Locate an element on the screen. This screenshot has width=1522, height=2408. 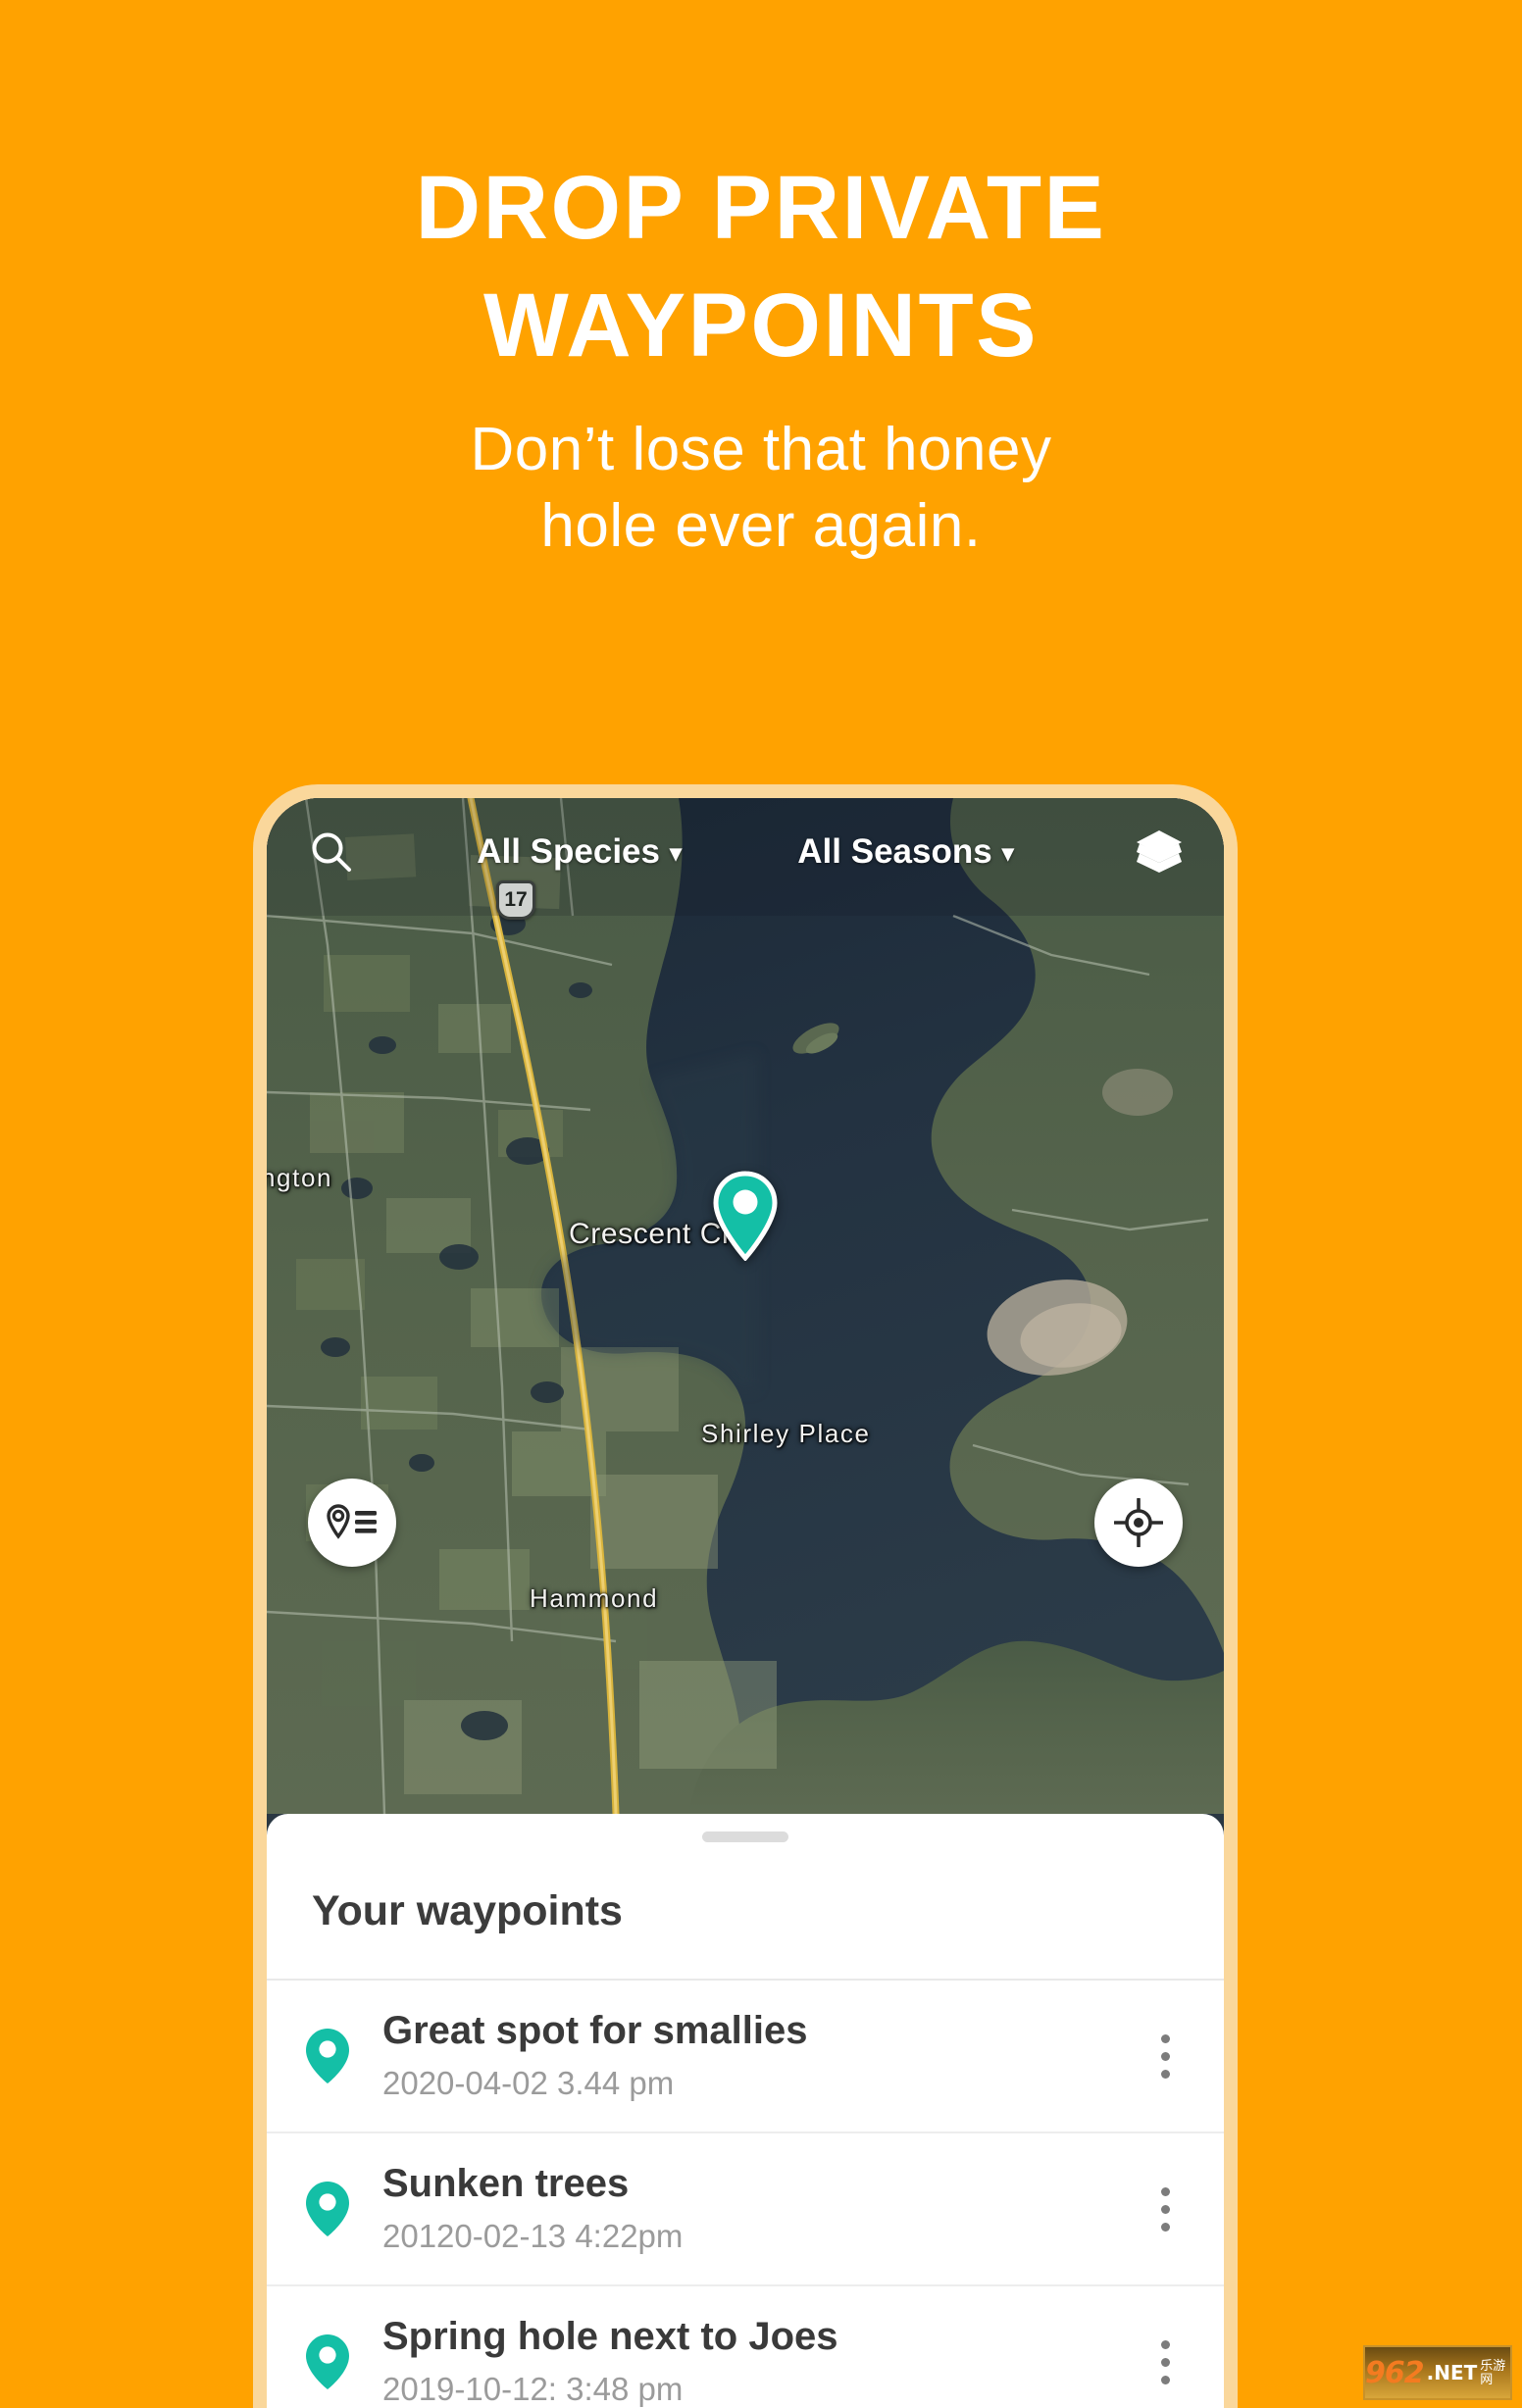
locate-me-button is located at coordinates (1138, 1523).